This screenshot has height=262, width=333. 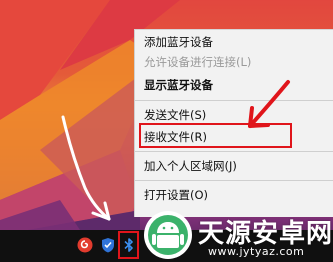 What do you see at coordinates (234, 85) in the screenshot?
I see `menu-item-show-bluetooth-devices: 显示蓝牙设备` at bounding box center [234, 85].